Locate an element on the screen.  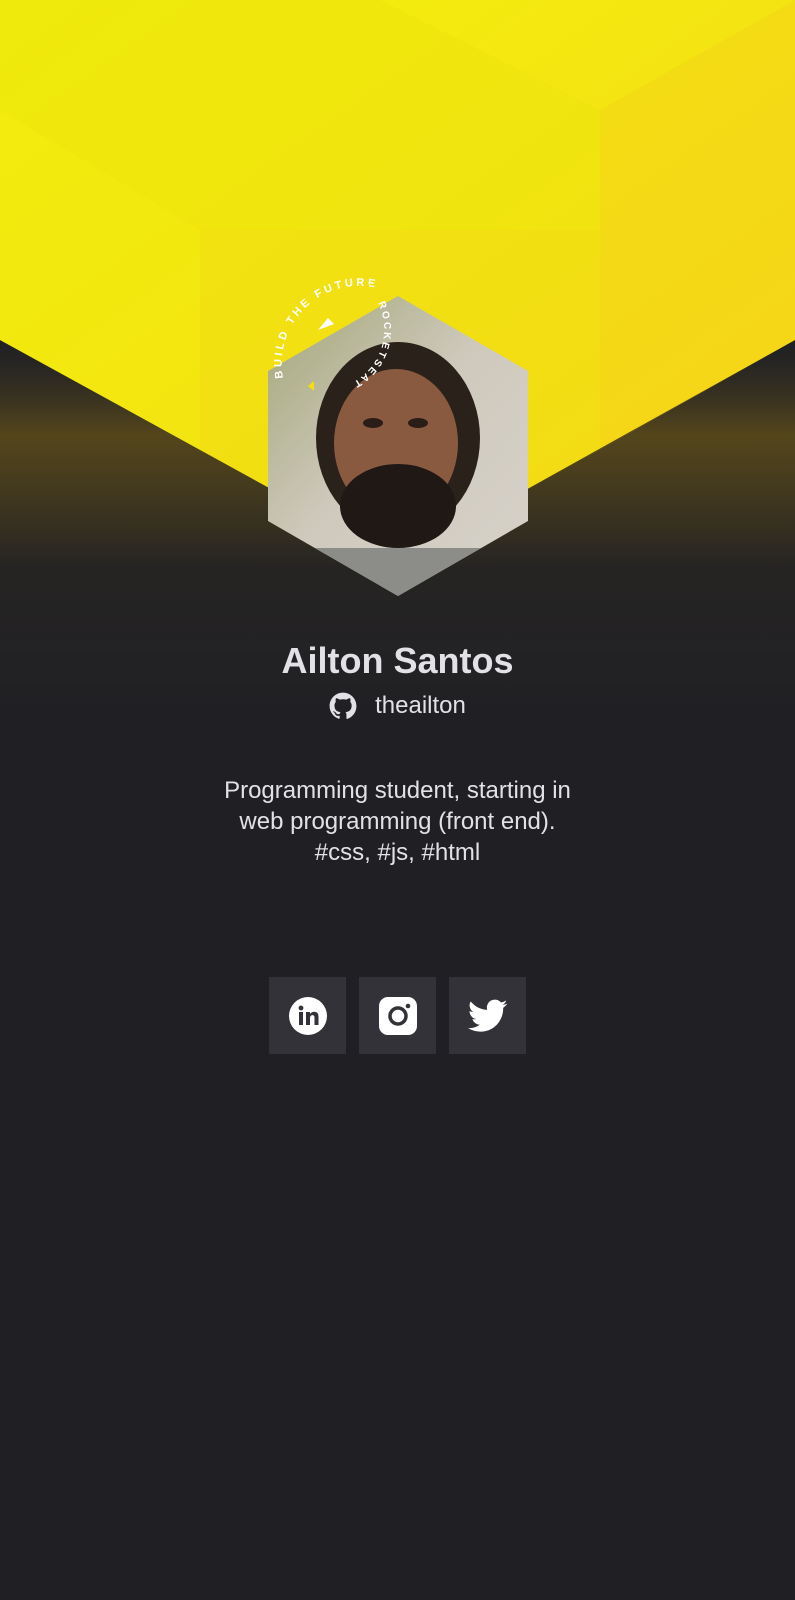
avatar-hexagon: BUILD THE FUTURE ROCKETSEAT is located at coordinates (398, 436).